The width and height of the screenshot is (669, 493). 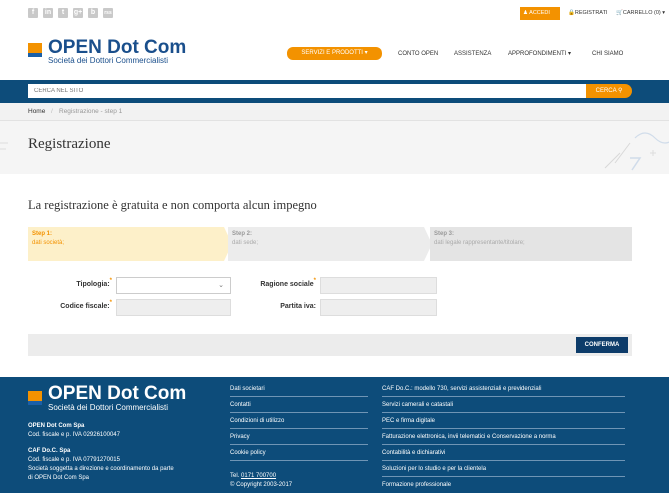 I want to click on linkedin-icon: in, so click(x=48, y=13).